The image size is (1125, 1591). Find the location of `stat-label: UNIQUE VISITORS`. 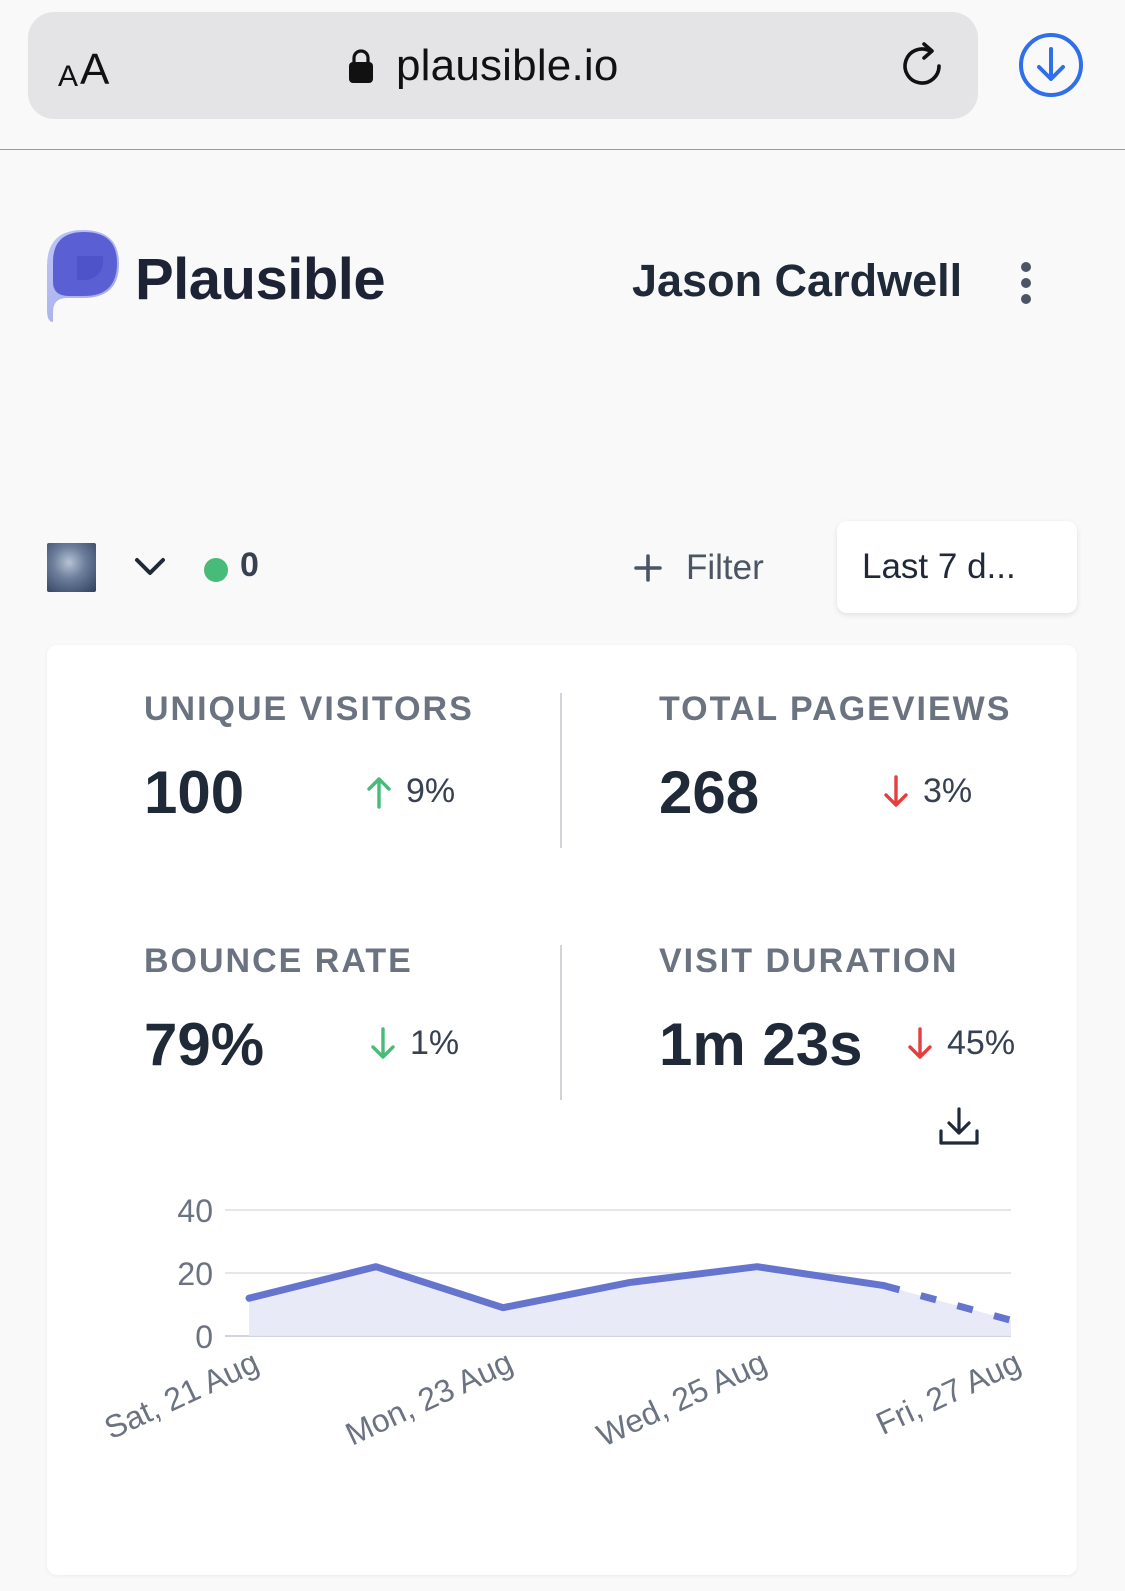

stat-label: UNIQUE VISITORS is located at coordinates (309, 709).